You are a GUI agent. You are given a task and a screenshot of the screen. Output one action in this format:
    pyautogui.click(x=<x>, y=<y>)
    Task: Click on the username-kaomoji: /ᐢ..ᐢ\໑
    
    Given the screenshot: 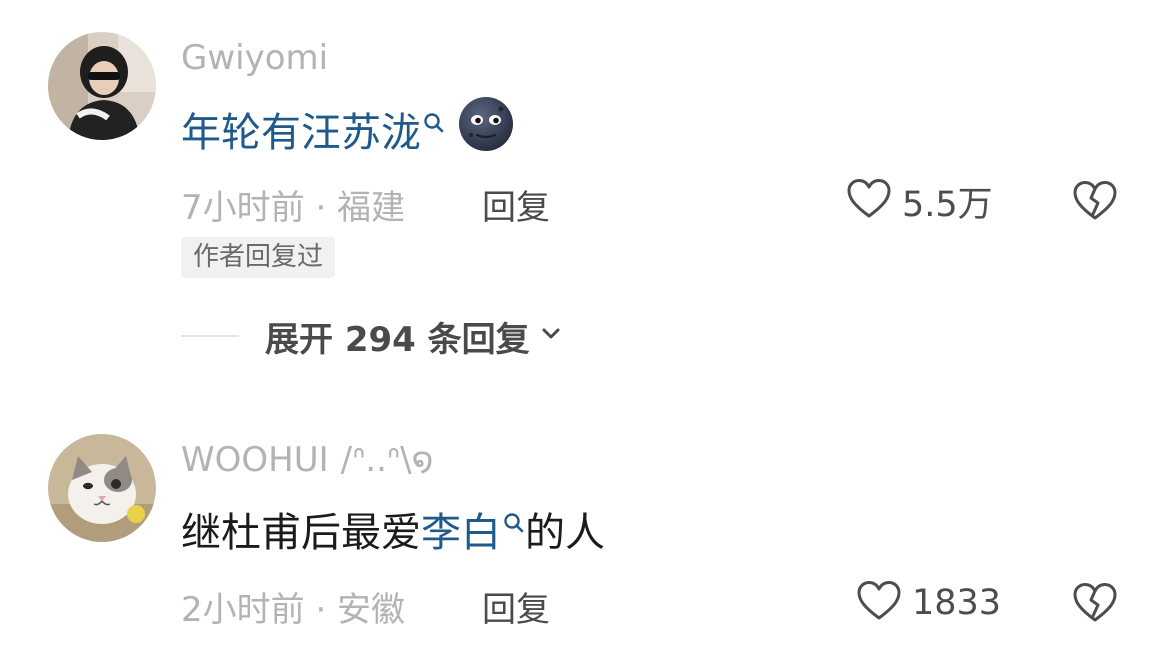 What is the action you would take?
    pyautogui.click(x=387, y=460)
    